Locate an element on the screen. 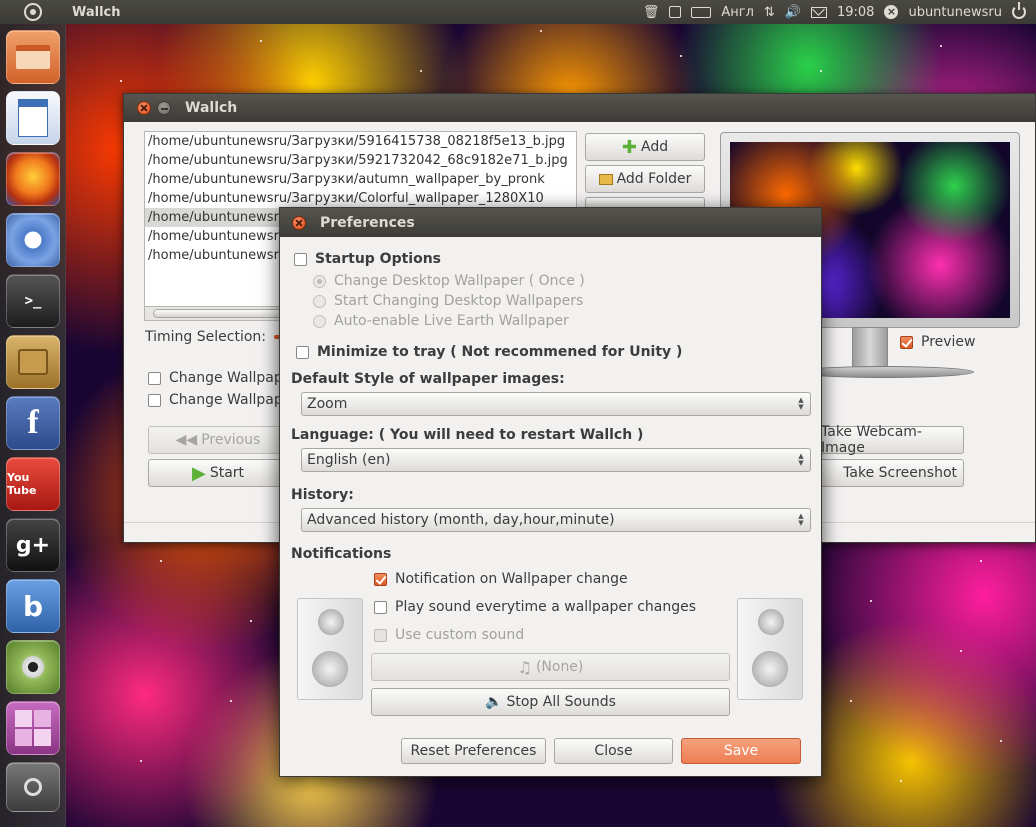 The width and height of the screenshot is (1036, 827). beatbox-glyph: b is located at coordinates (33, 606).